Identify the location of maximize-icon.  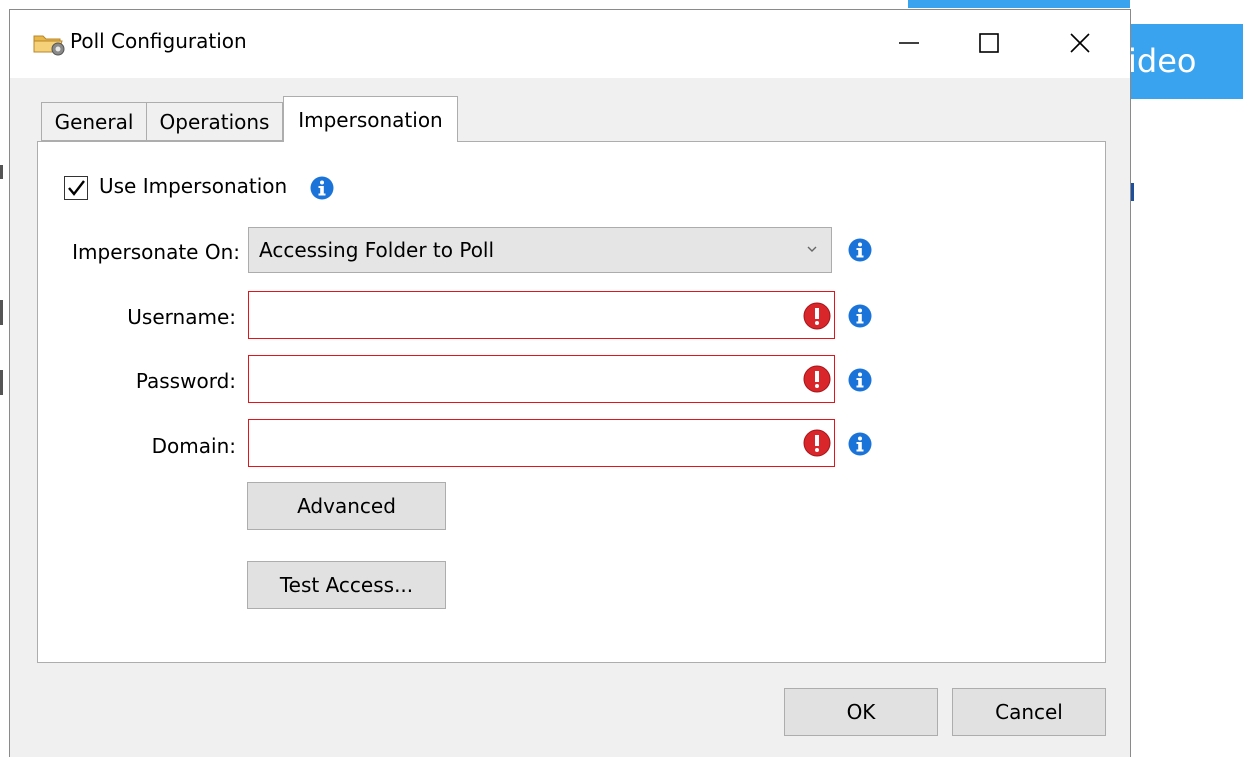
(989, 43).